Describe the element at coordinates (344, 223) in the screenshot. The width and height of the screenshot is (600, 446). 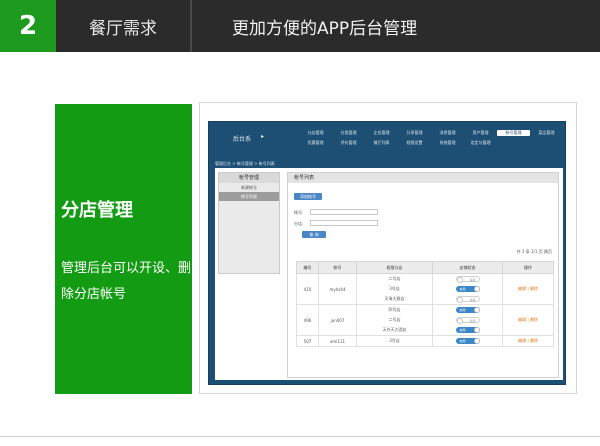
I see `branch-field` at that location.